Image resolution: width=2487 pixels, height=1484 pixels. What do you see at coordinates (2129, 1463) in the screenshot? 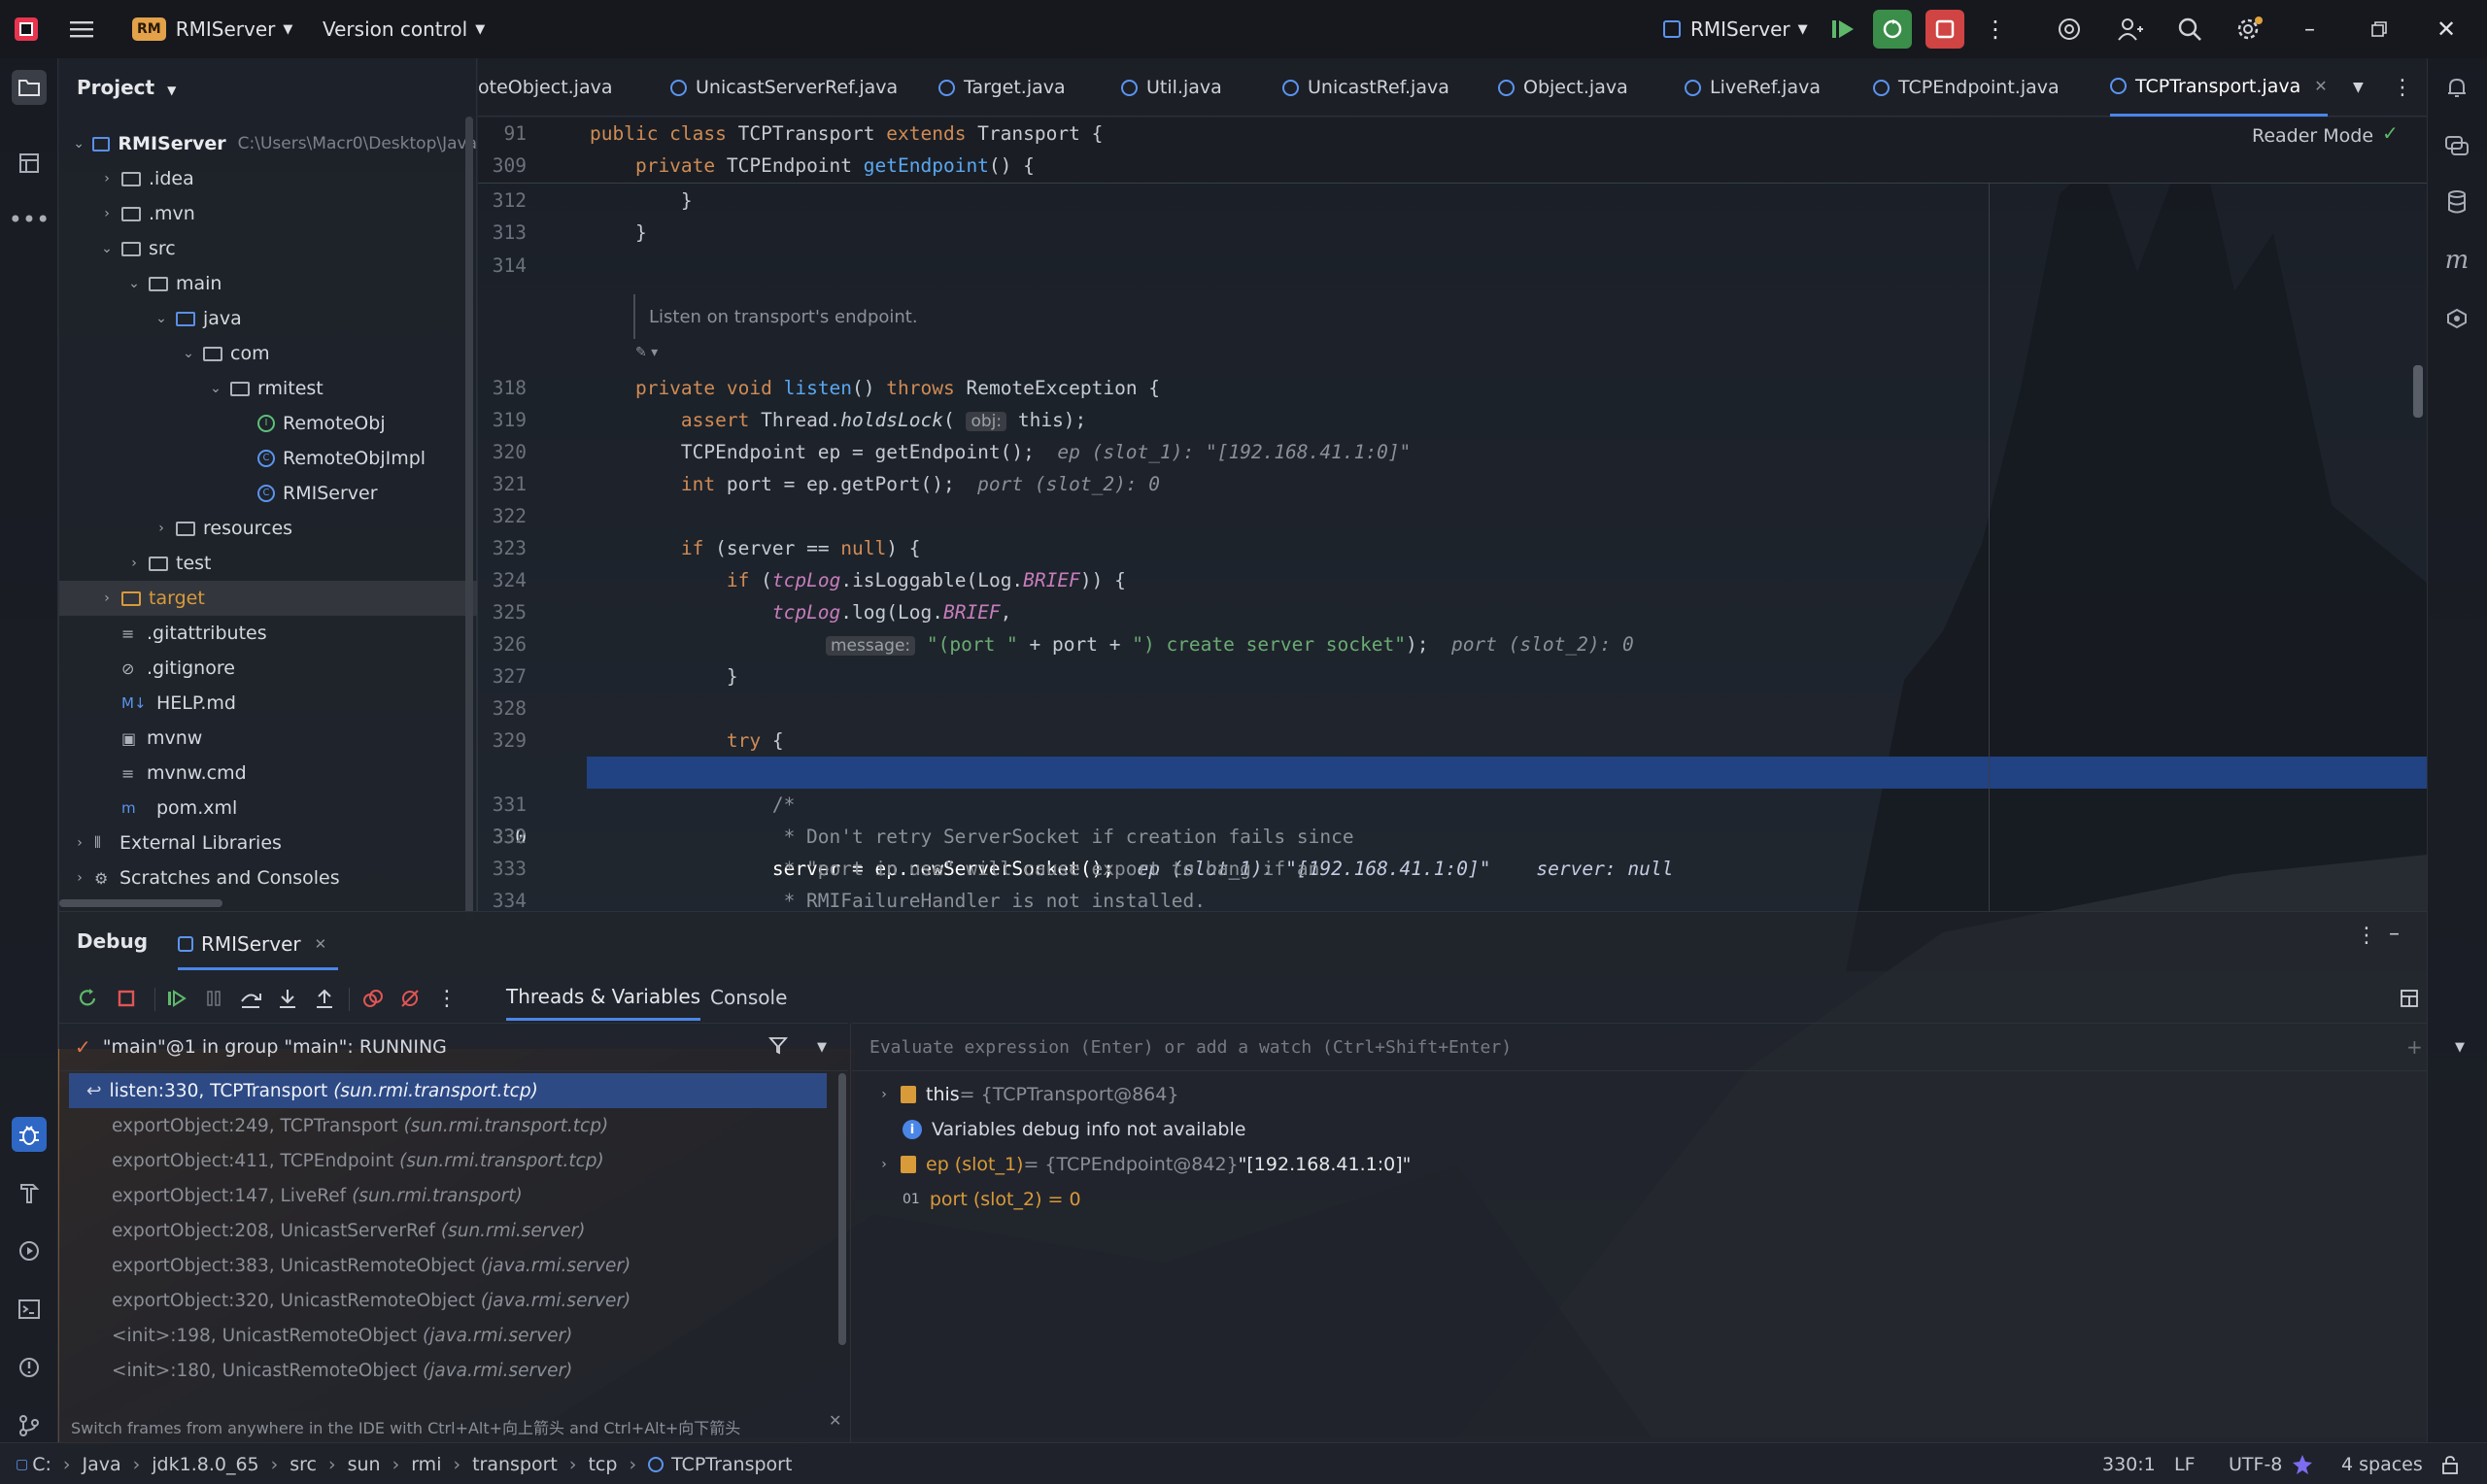
I see `caret-position: 330:1` at bounding box center [2129, 1463].